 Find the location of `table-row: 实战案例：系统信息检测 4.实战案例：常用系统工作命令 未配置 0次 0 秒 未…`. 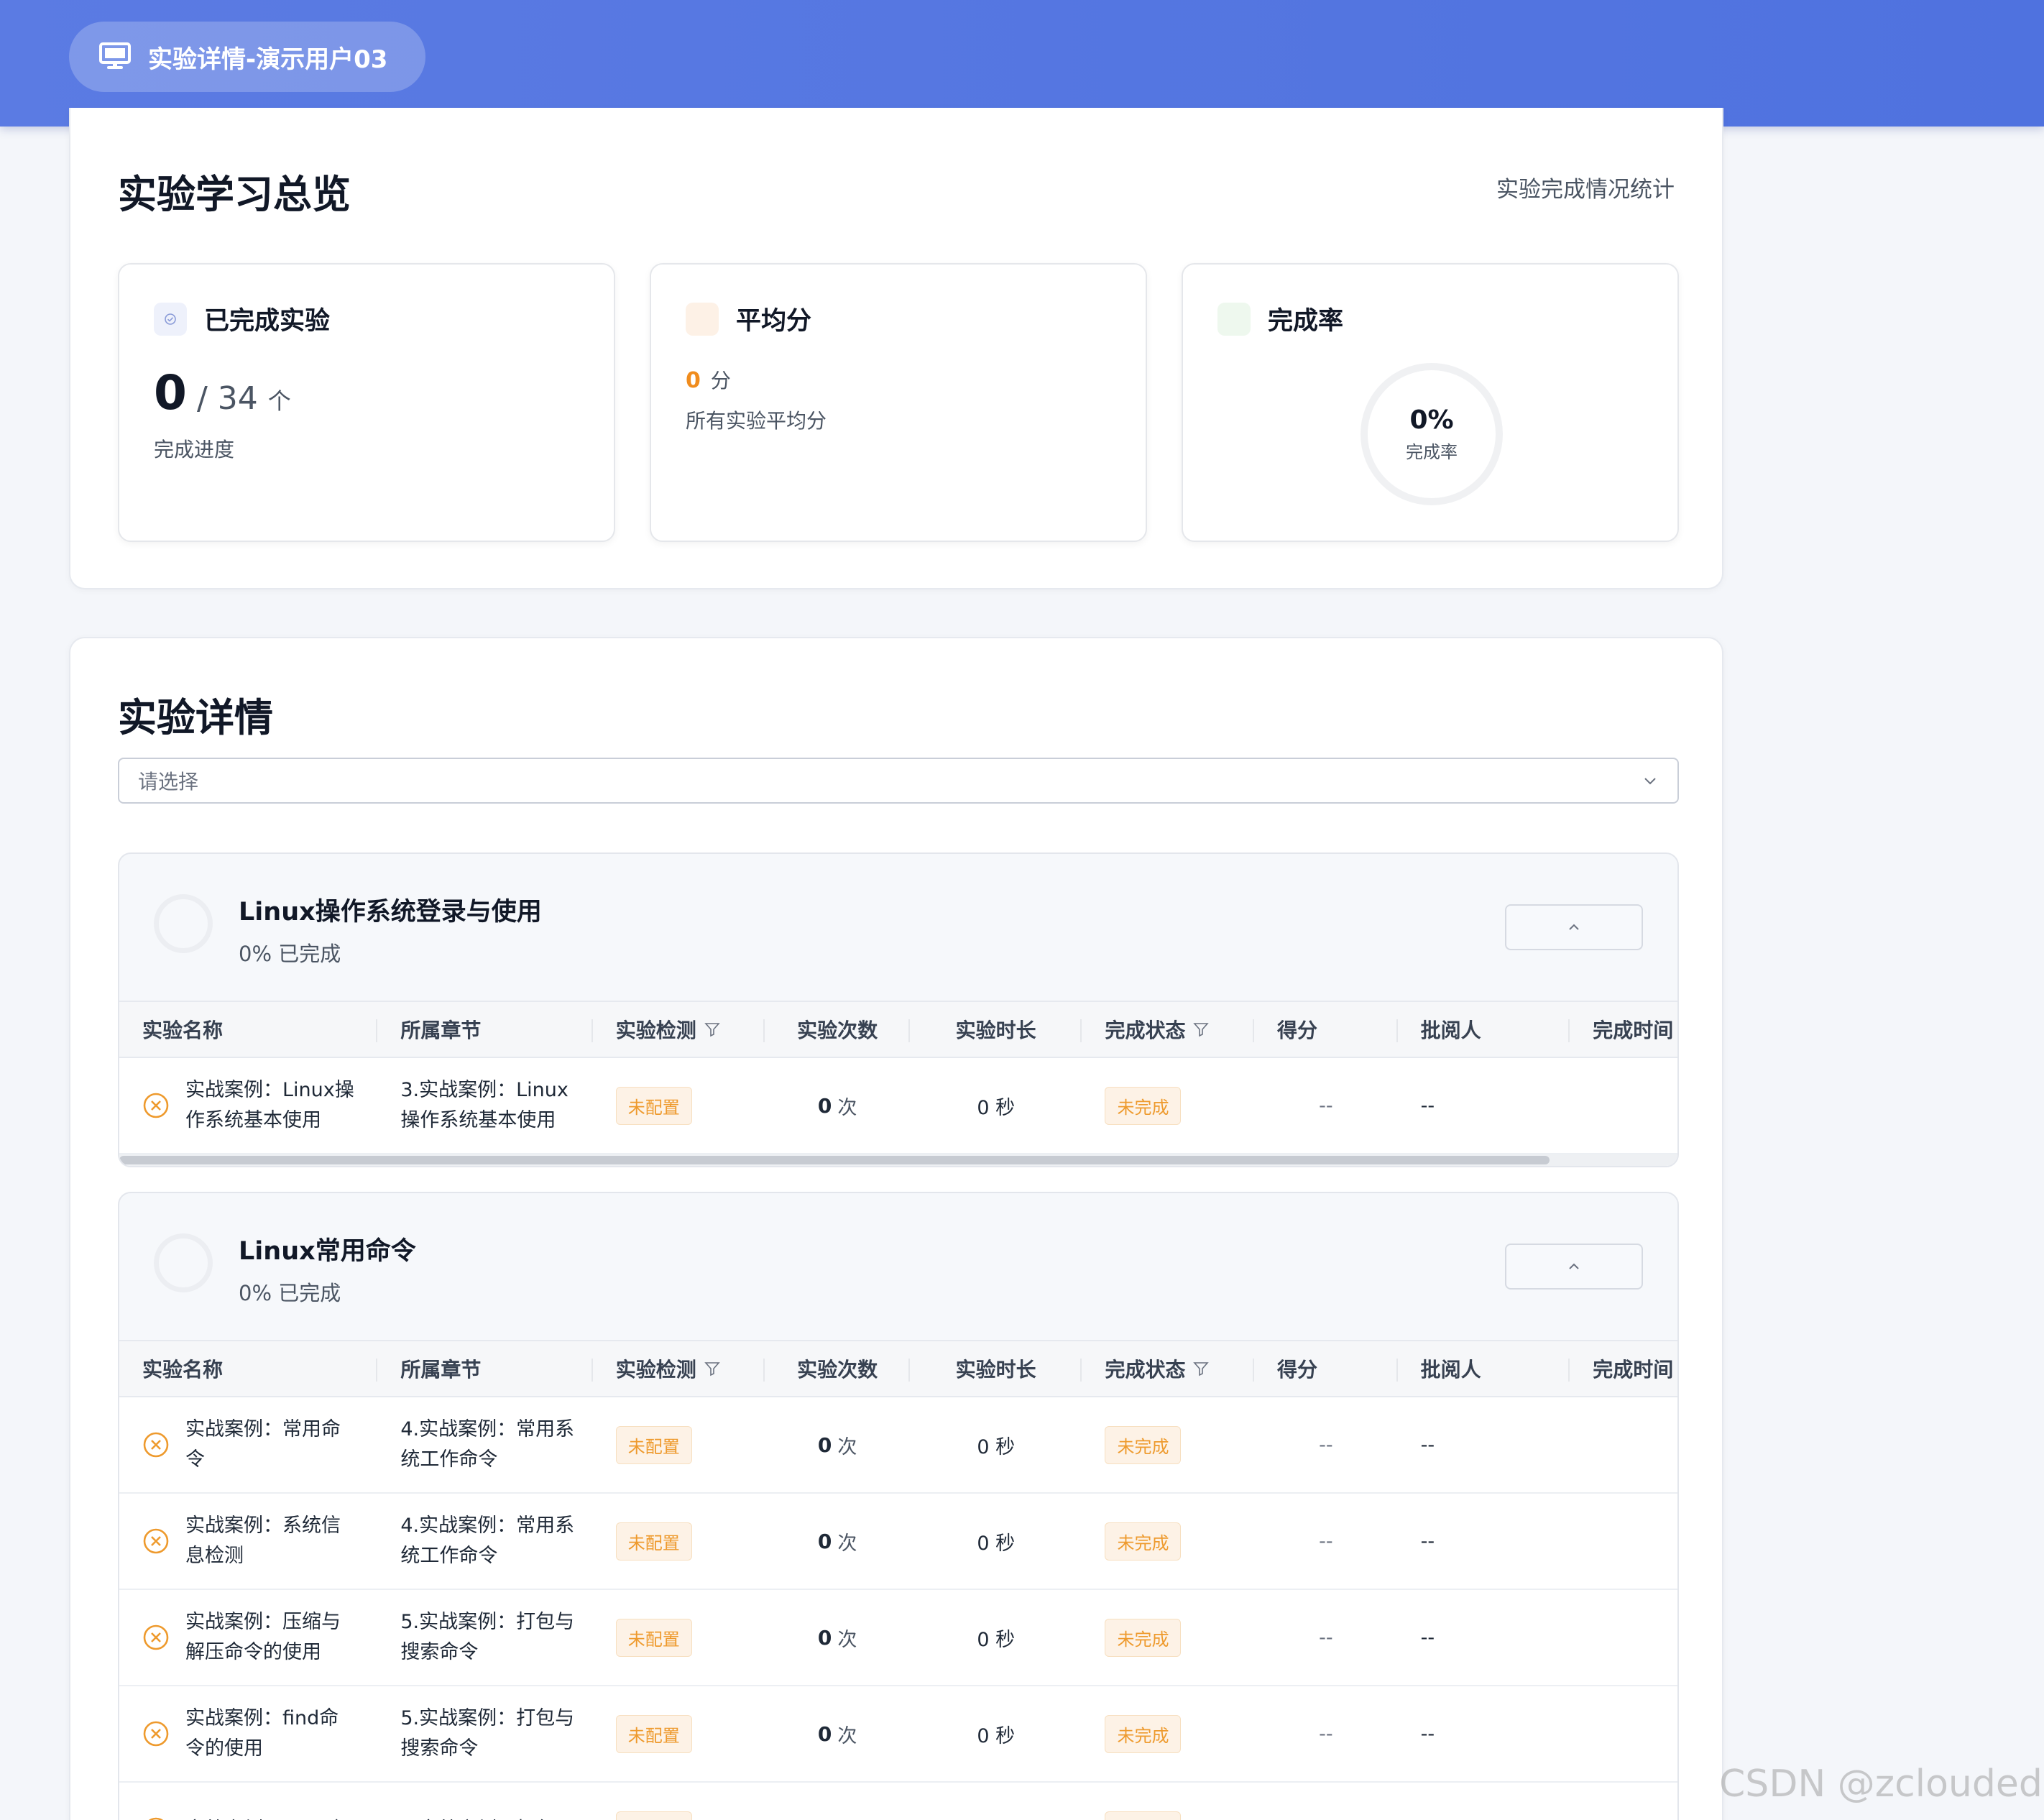

table-row: 实战案例：系统信息检测 4.实战案例：常用系统工作命令 未配置 0次 0 秒 未… is located at coordinates (898, 1542).